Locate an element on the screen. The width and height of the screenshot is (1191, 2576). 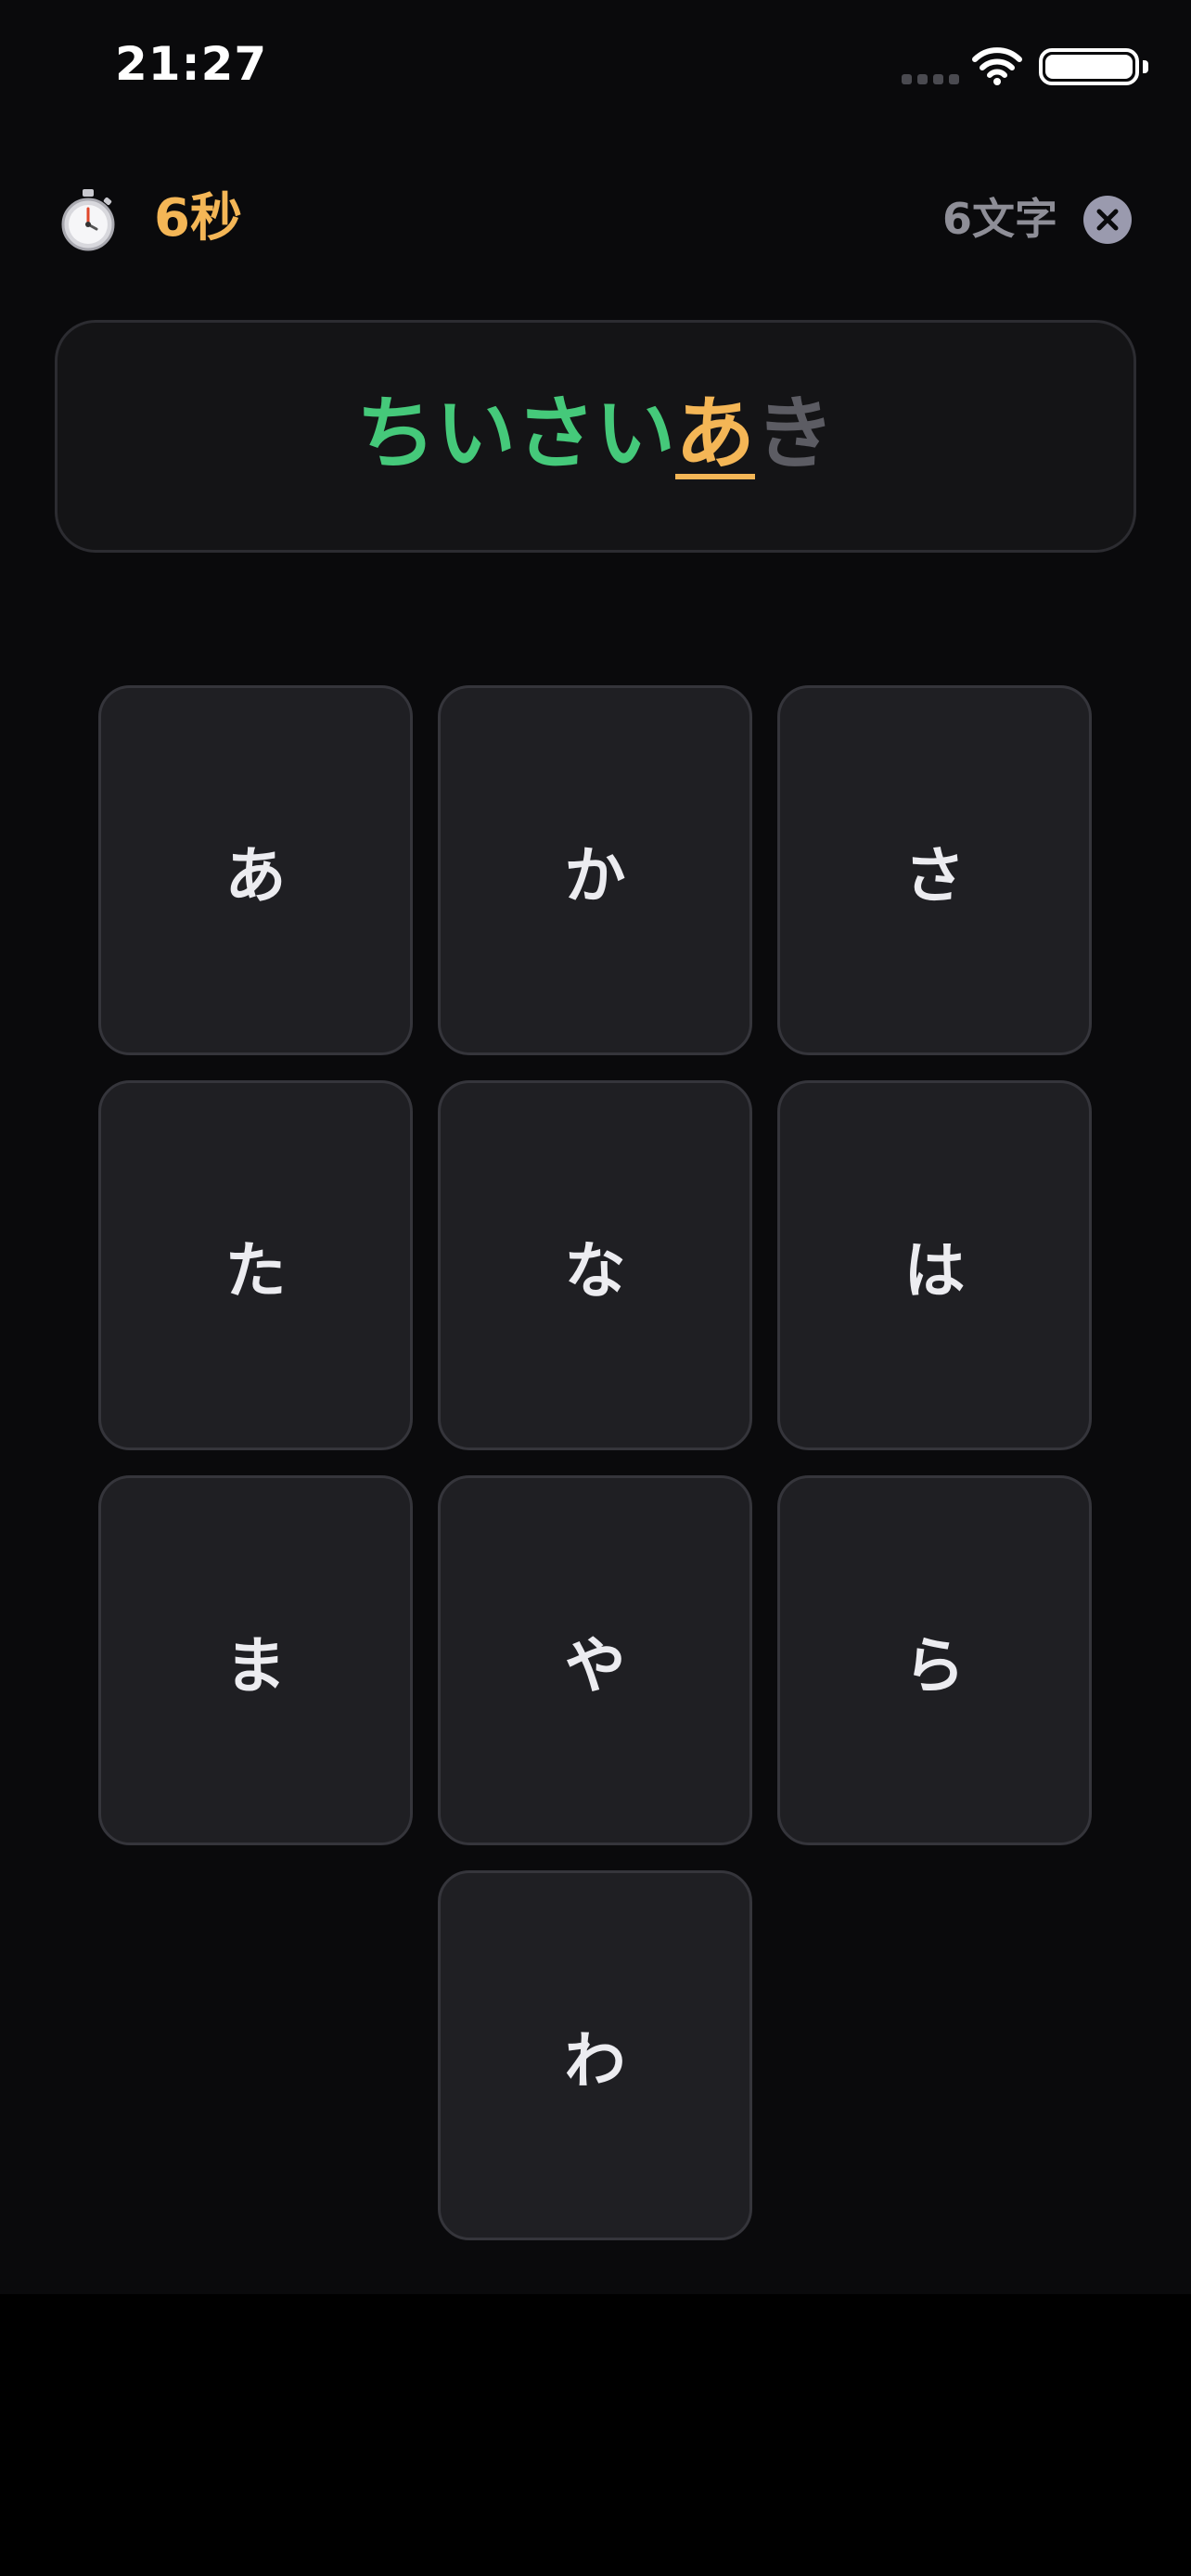
word-card: ちいさい あ き is located at coordinates (595, 437).